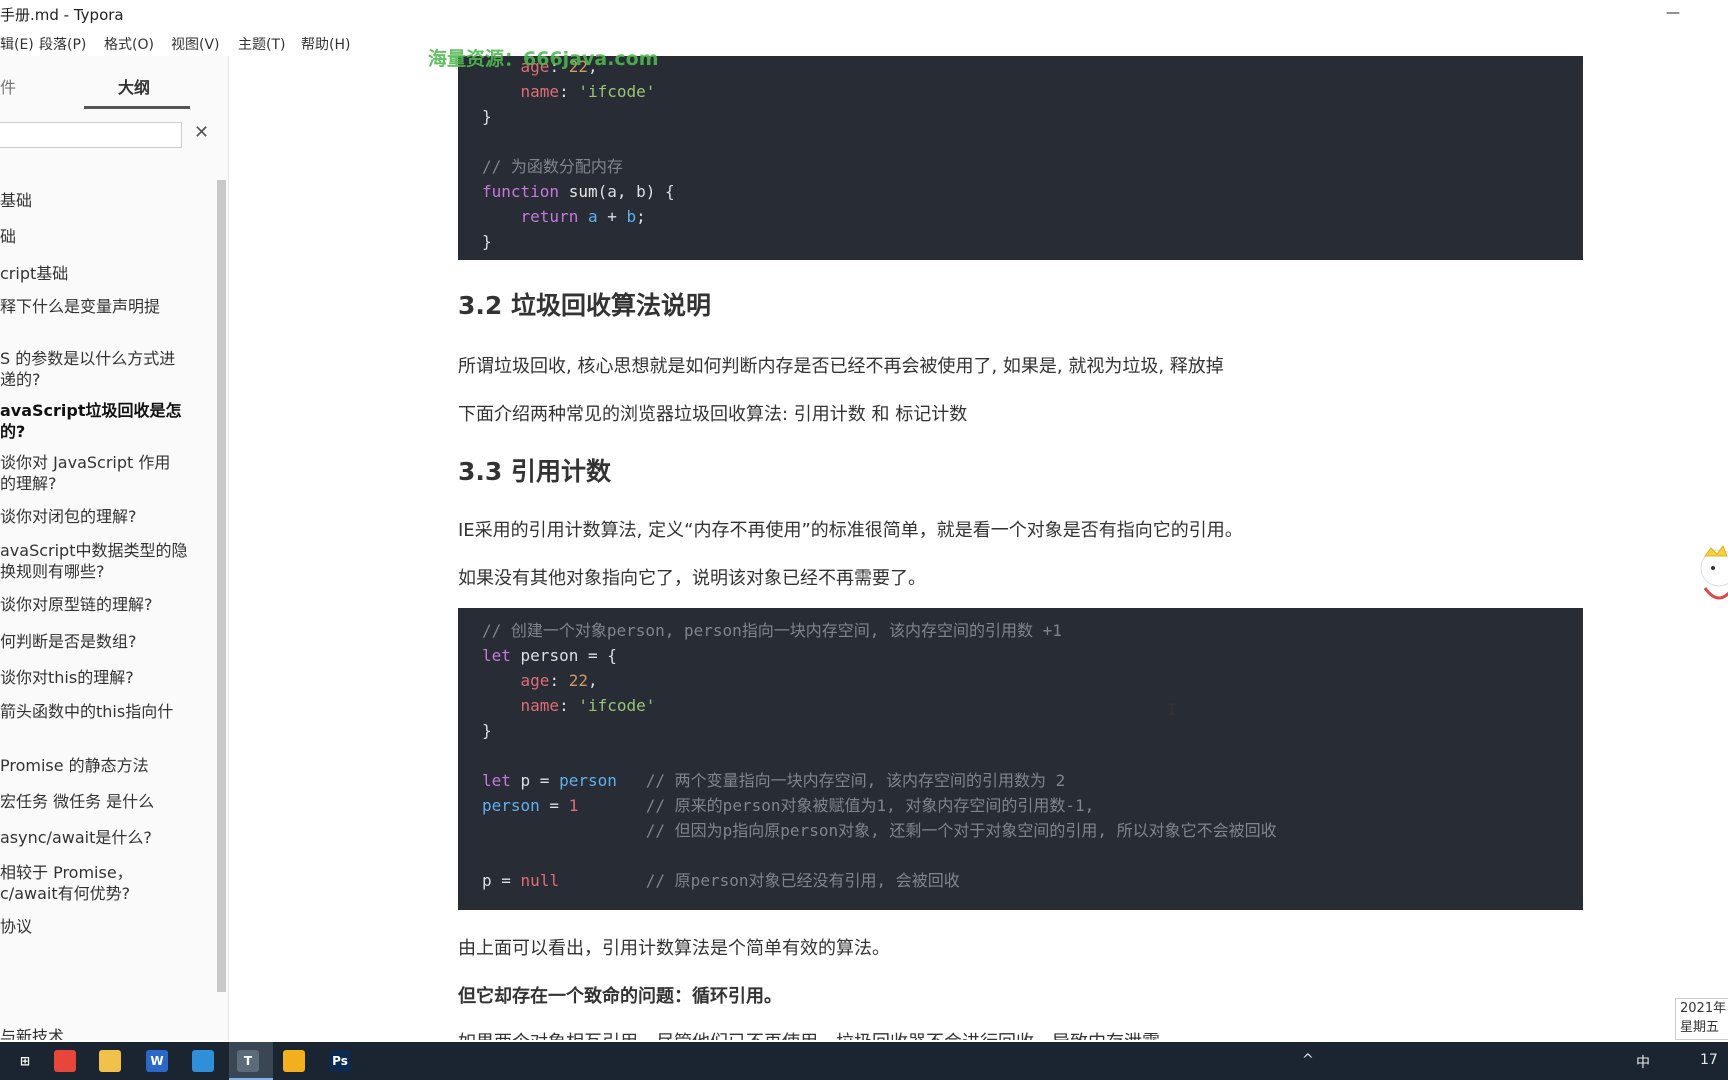 This screenshot has width=1728, height=1080. I want to click on outline-search-input, so click(91, 135).